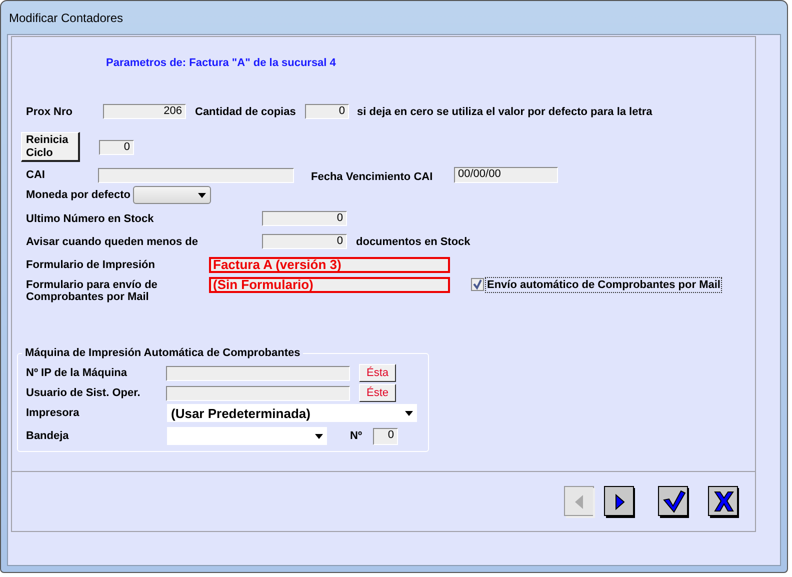 This screenshot has height=577, width=792. I want to click on field-label: Moneda por defecto, so click(79, 195).